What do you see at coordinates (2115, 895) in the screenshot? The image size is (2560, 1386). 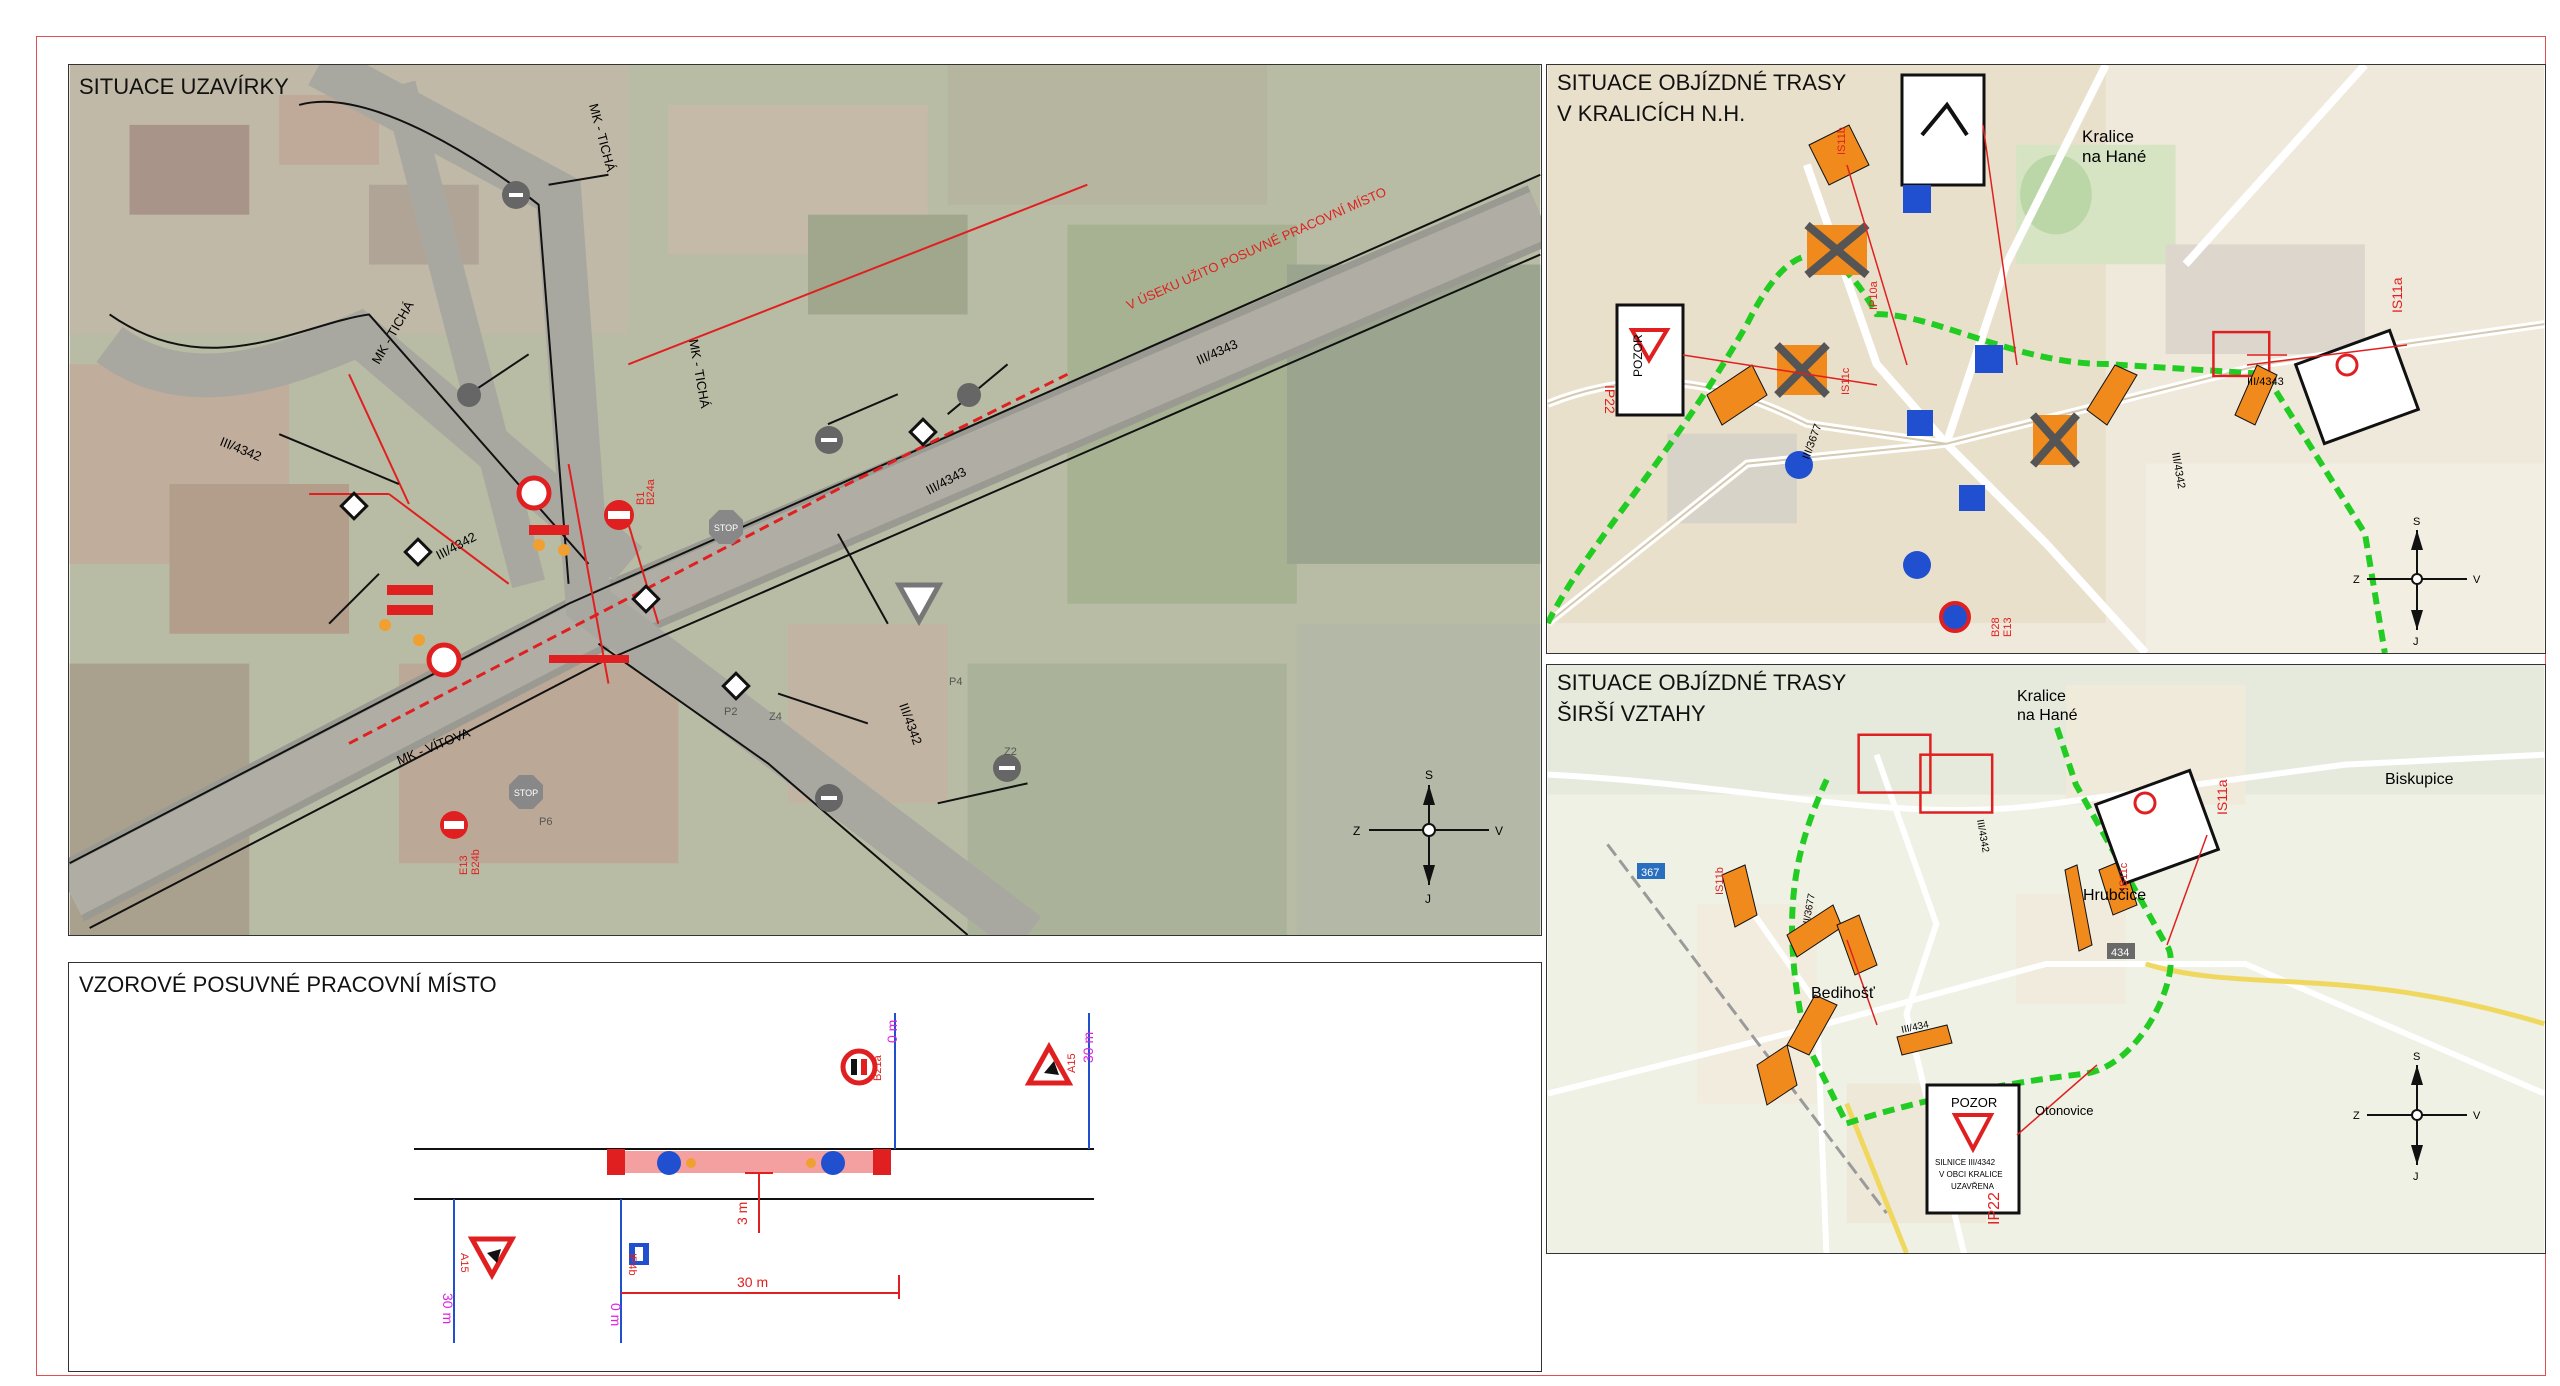 I see `place-label-hrubcice: Hrubčice` at bounding box center [2115, 895].